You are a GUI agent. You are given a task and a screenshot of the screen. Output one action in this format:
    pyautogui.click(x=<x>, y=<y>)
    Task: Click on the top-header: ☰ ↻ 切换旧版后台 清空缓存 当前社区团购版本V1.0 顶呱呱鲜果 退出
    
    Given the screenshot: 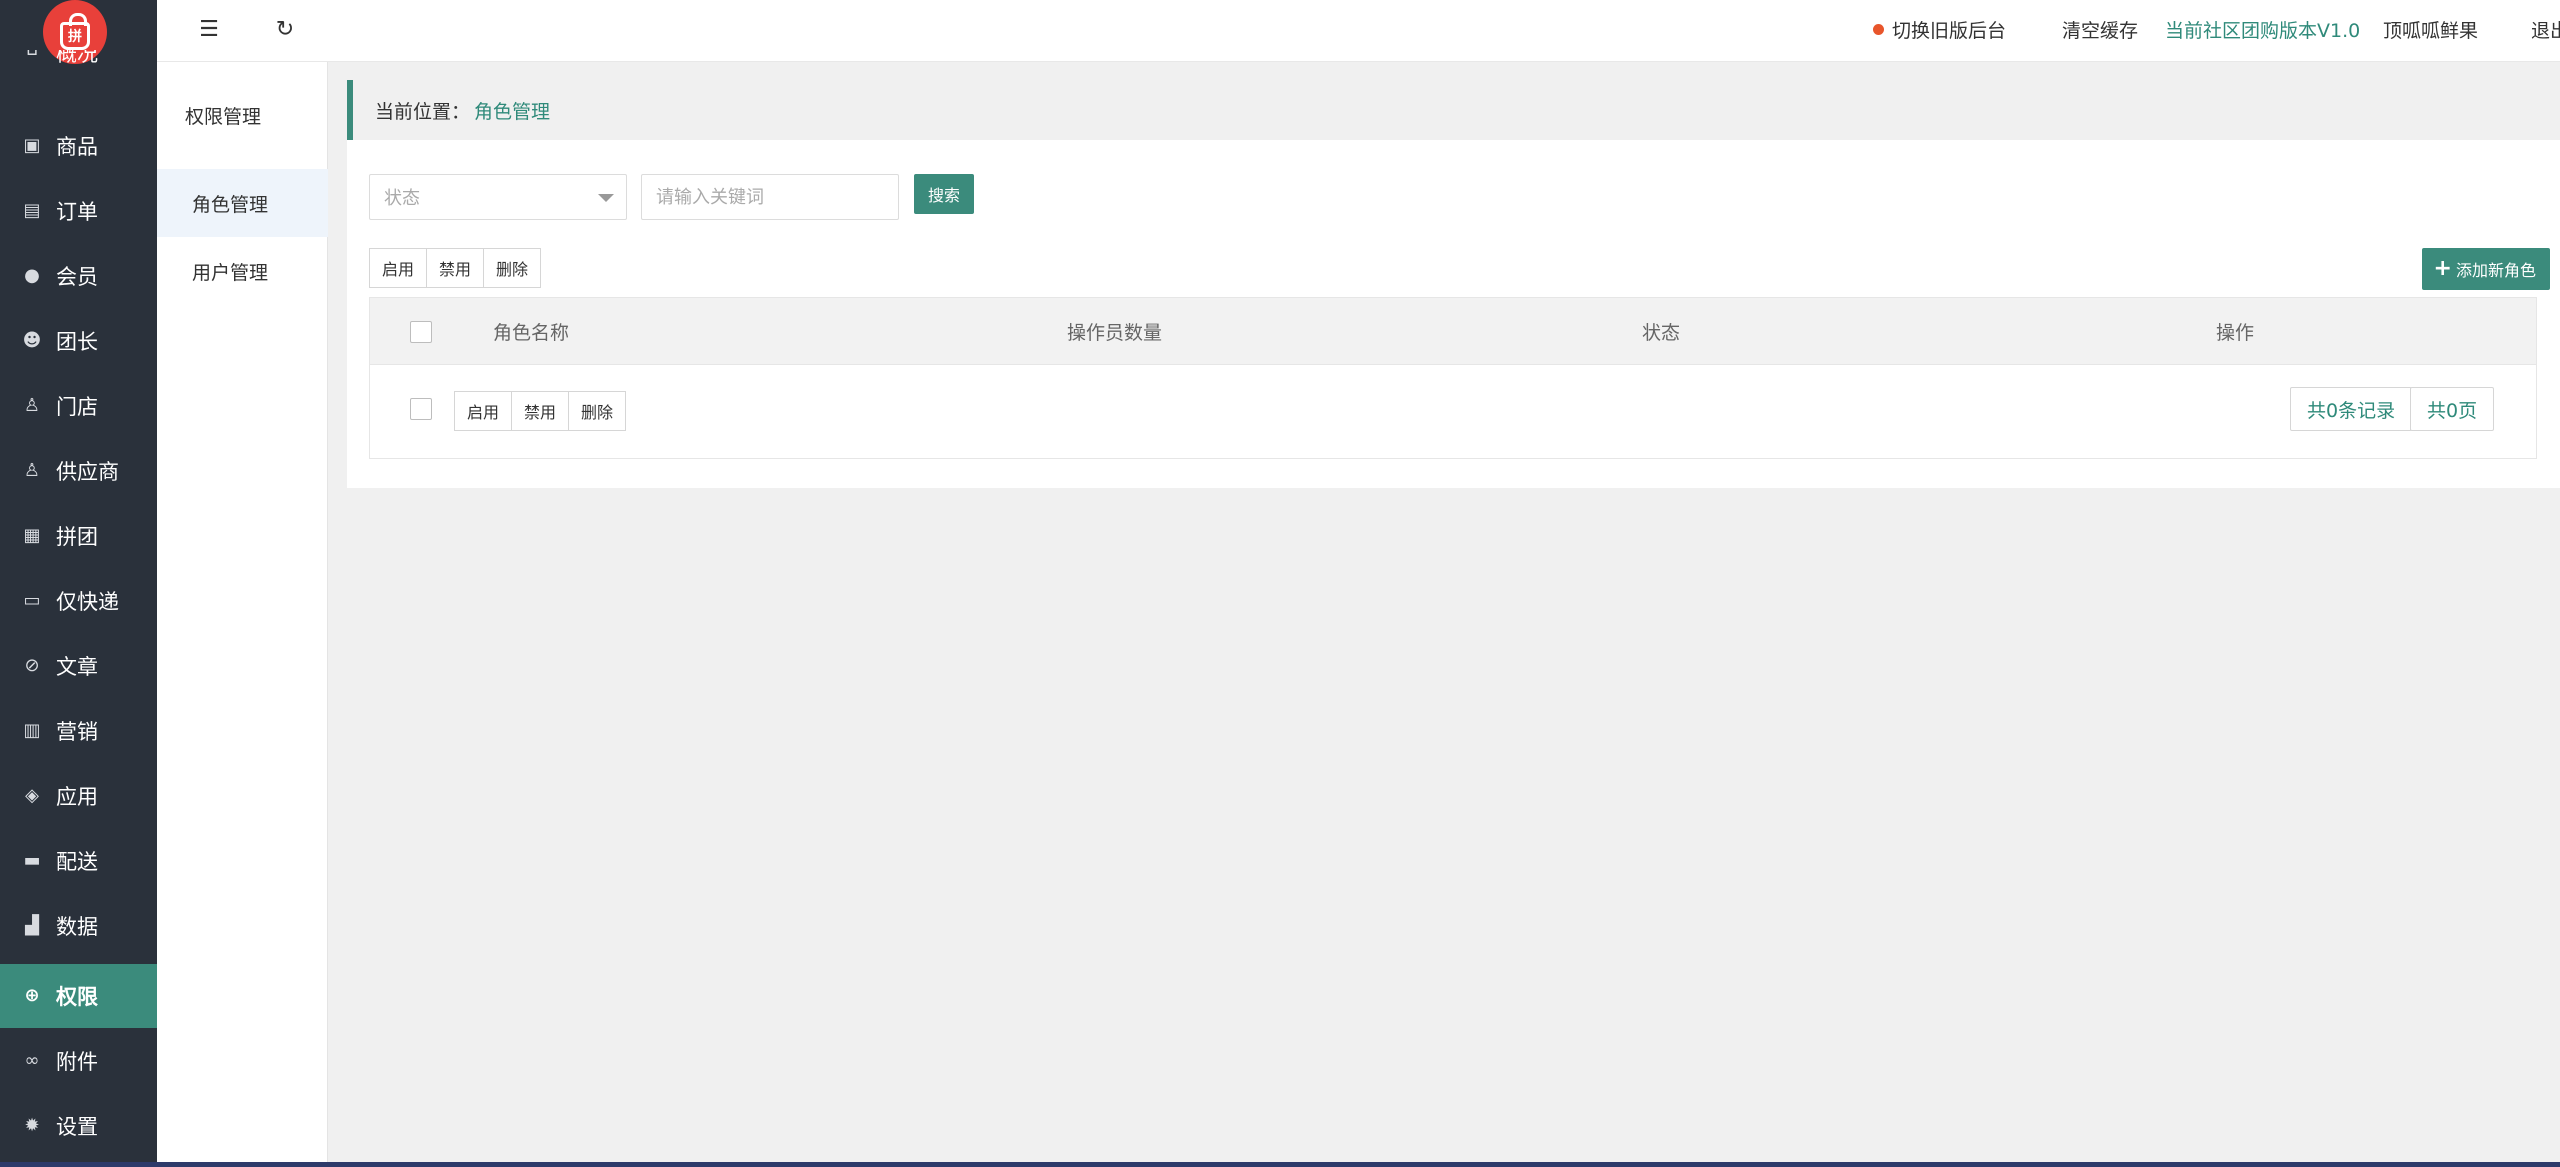 What is the action you would take?
    pyautogui.click(x=1358, y=31)
    